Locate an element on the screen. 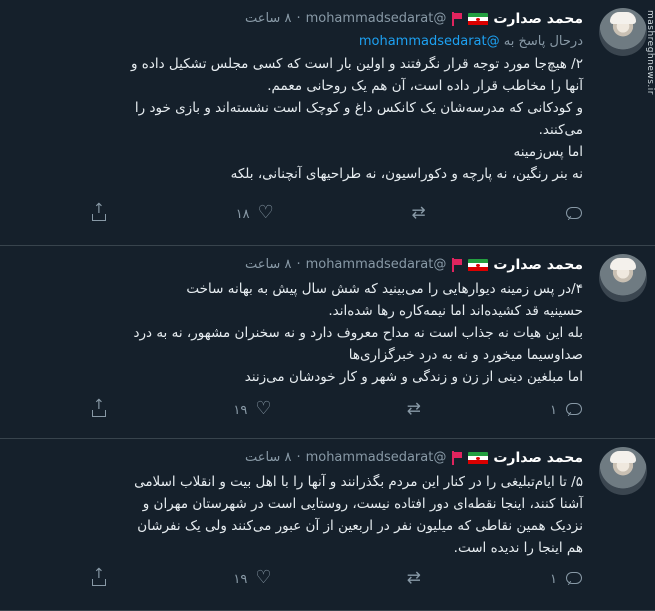  reply-prefix: درحال پاسخ به is located at coordinates (543, 41).